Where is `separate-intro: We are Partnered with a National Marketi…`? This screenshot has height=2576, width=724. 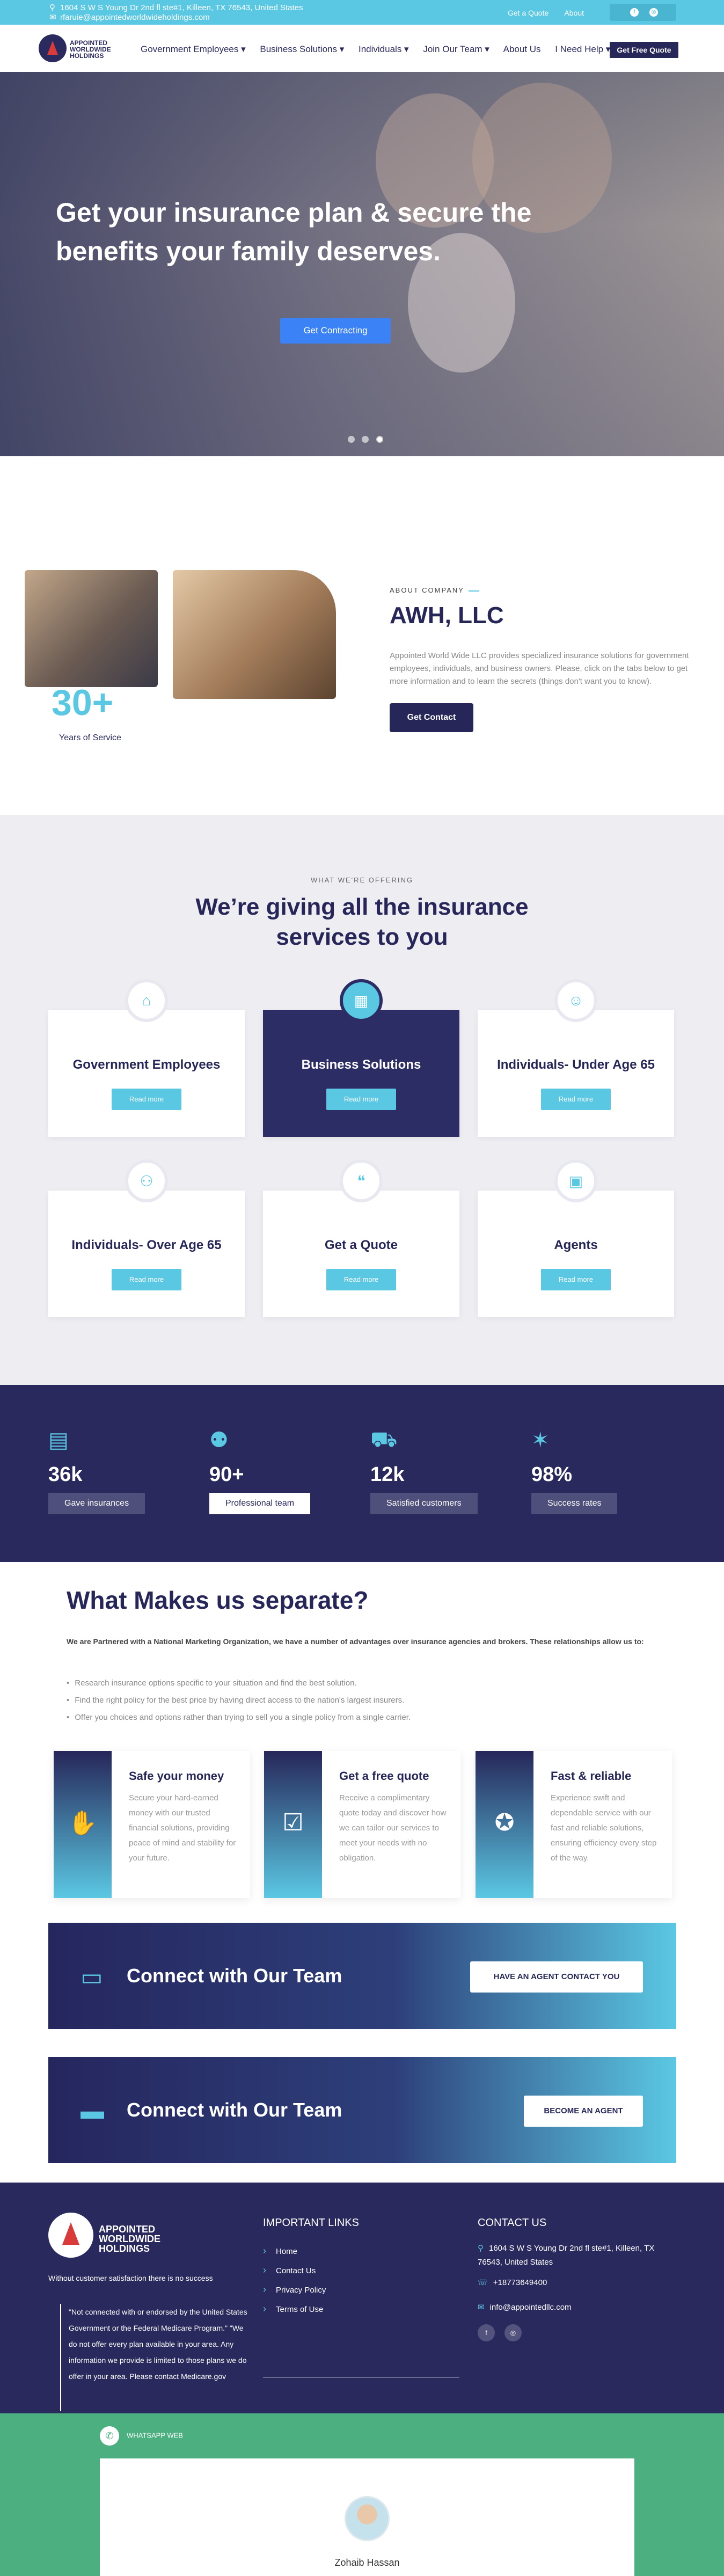
separate-intro: We are Partnered with a National Marketi… is located at coordinates (355, 1641).